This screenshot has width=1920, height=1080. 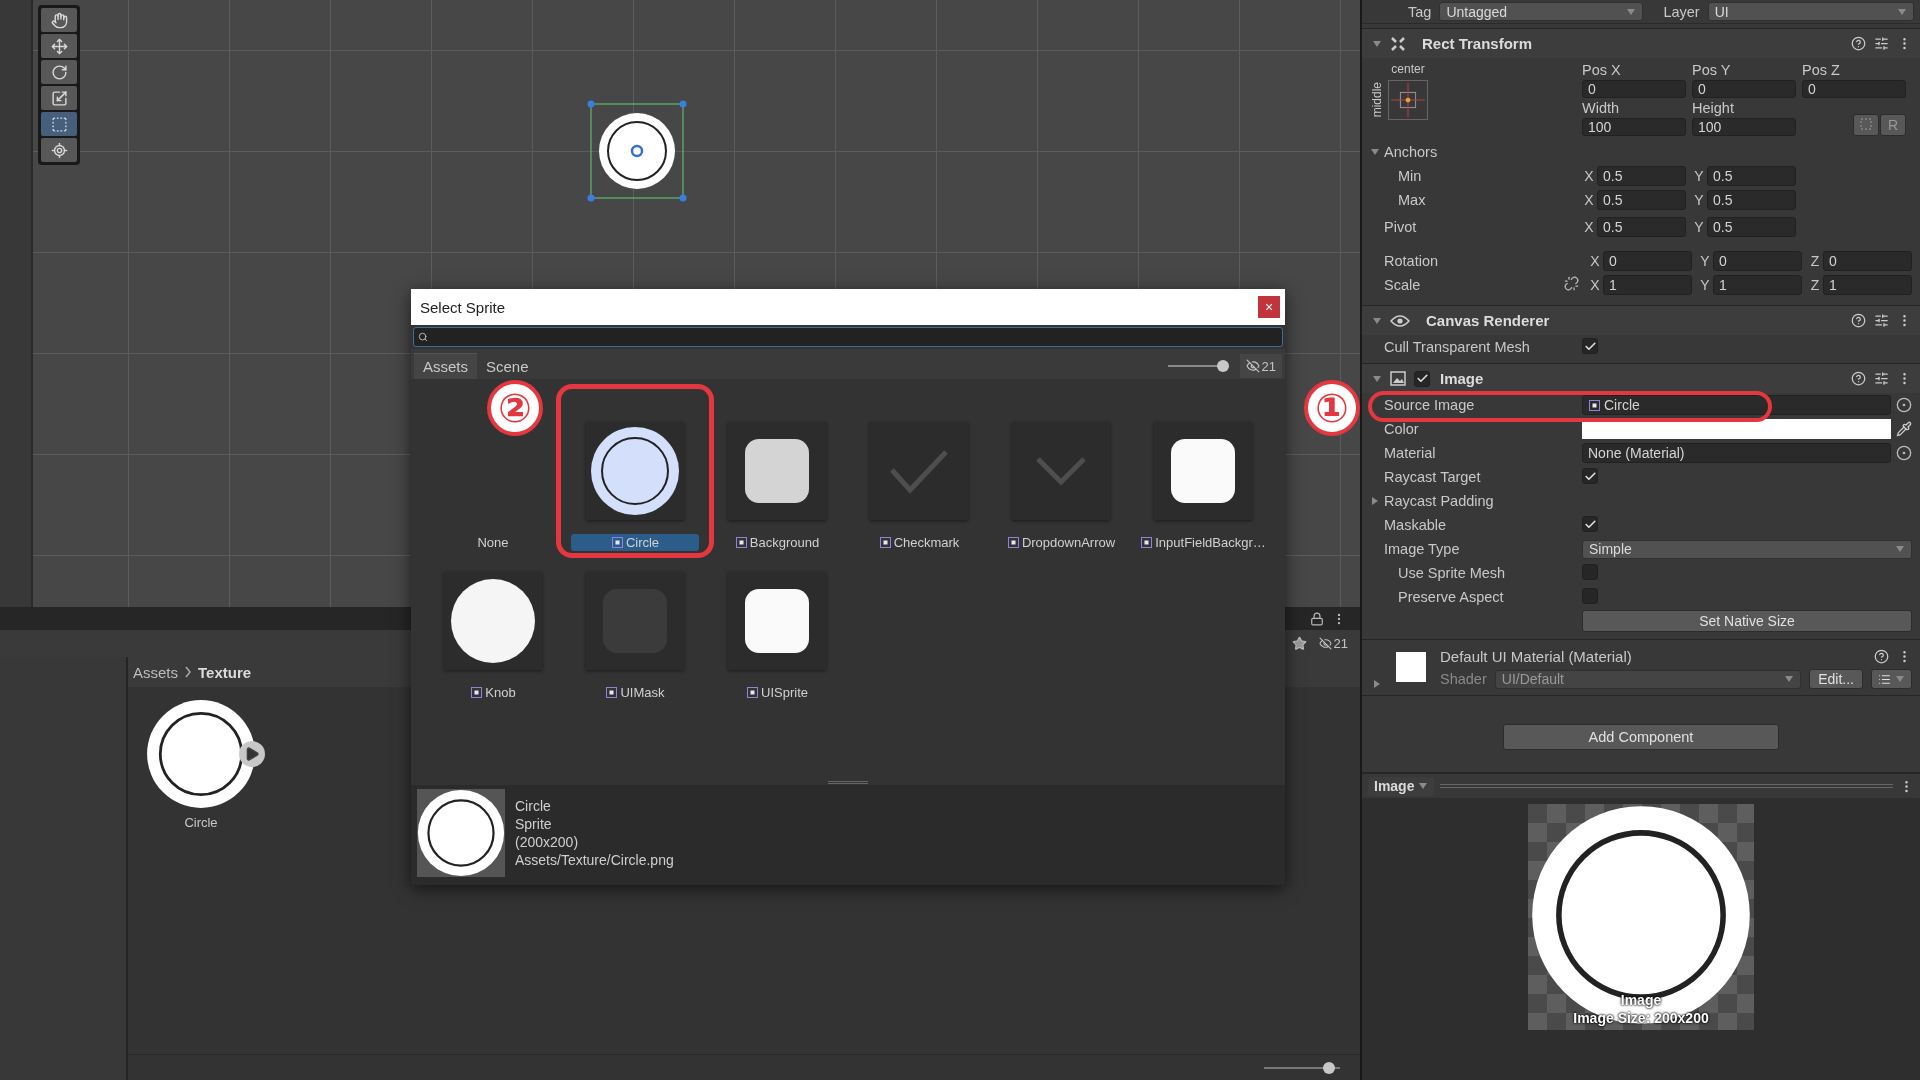 What do you see at coordinates (1408, 100) in the screenshot?
I see `anchor-preset-button` at bounding box center [1408, 100].